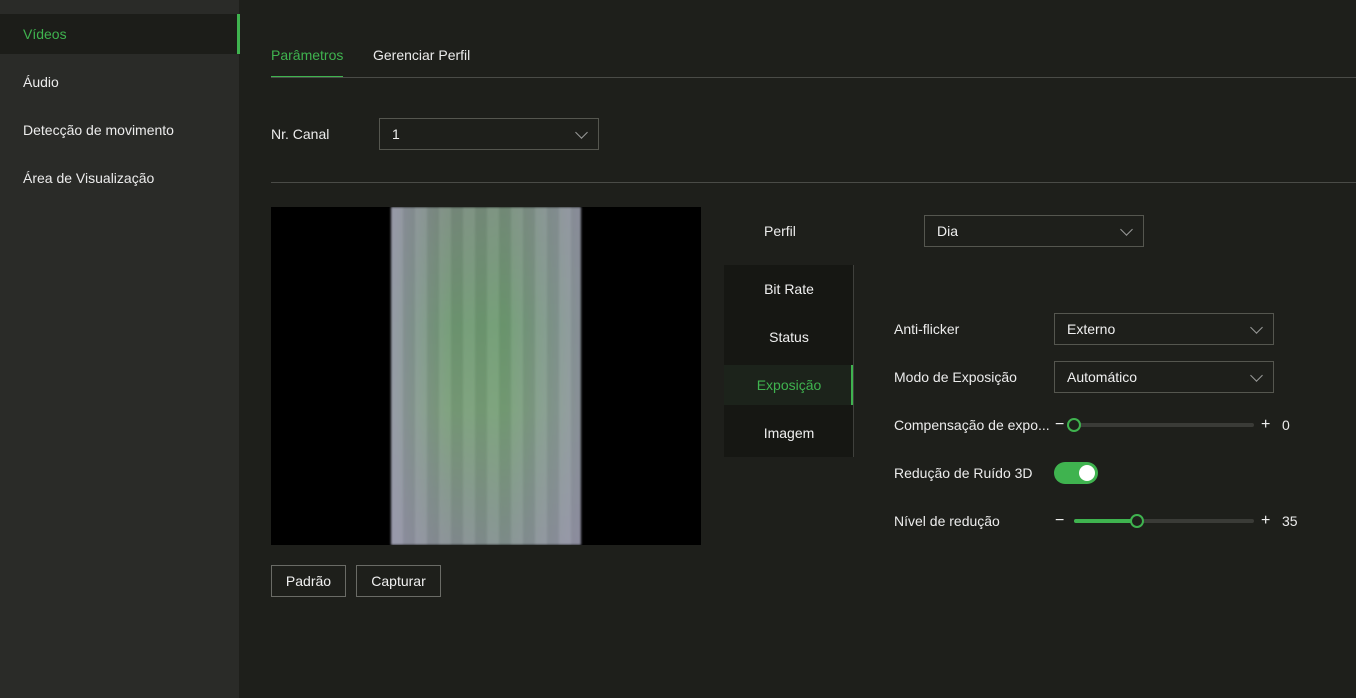 This screenshot has height=698, width=1356. Describe the element at coordinates (398, 581) in the screenshot. I see `capture-button: Capturar` at that location.